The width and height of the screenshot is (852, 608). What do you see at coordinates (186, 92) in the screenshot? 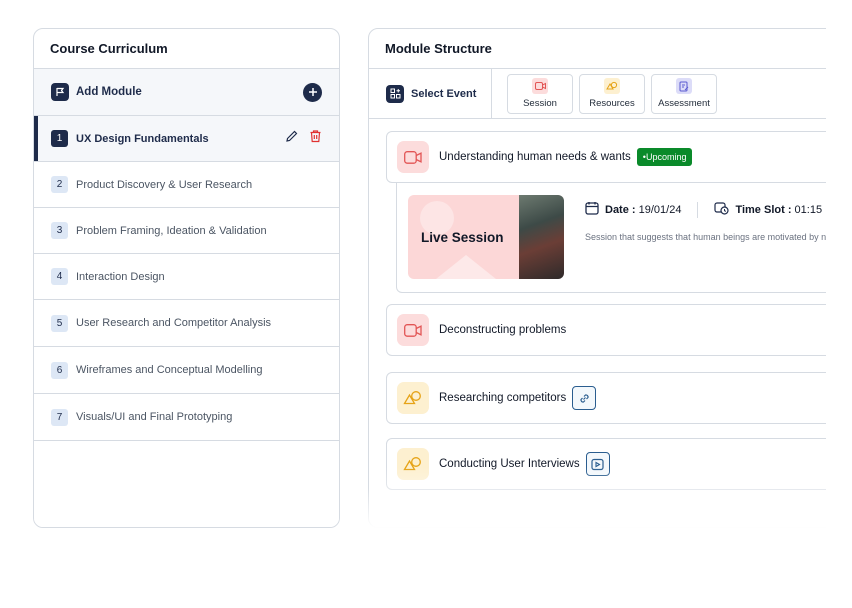
I see `add-module-row: Add Module` at bounding box center [186, 92].